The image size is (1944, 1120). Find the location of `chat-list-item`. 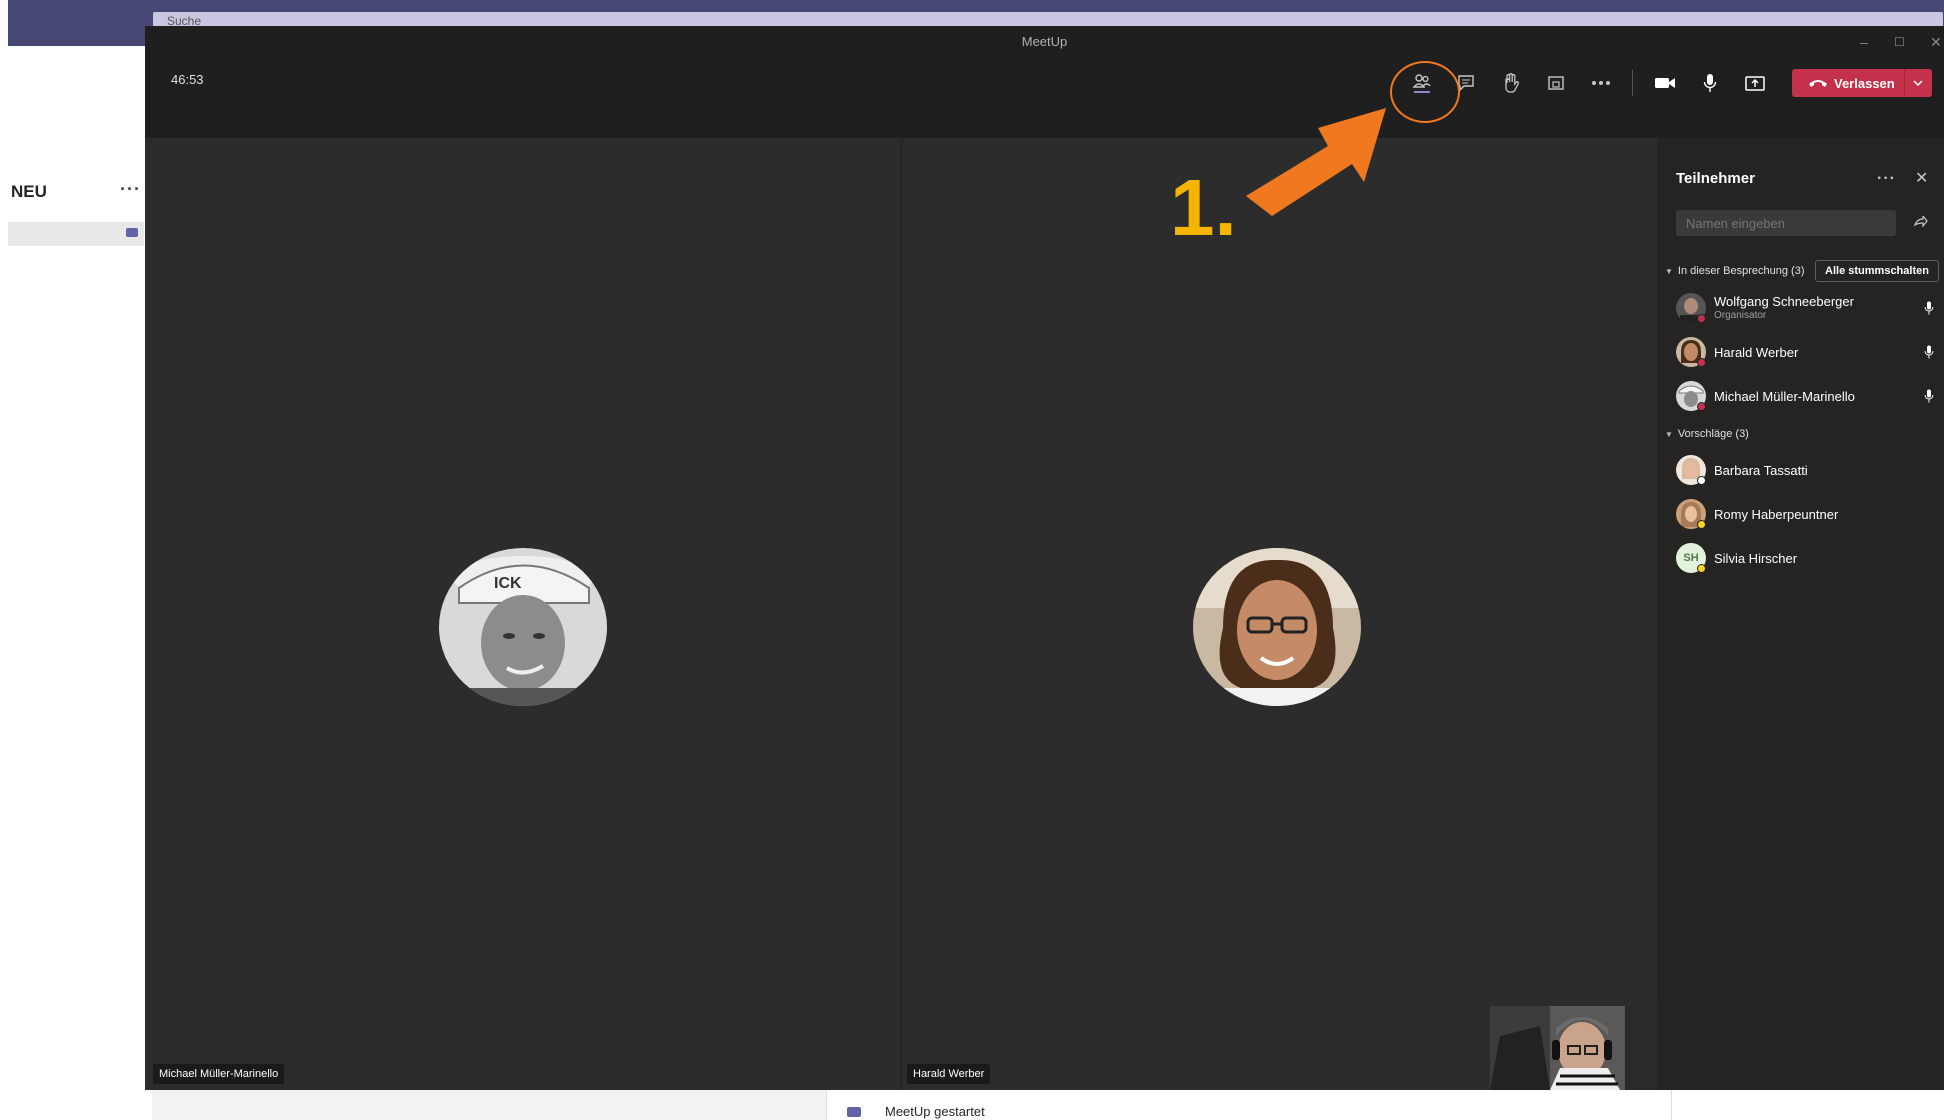

chat-list-item is located at coordinates (76, 234).